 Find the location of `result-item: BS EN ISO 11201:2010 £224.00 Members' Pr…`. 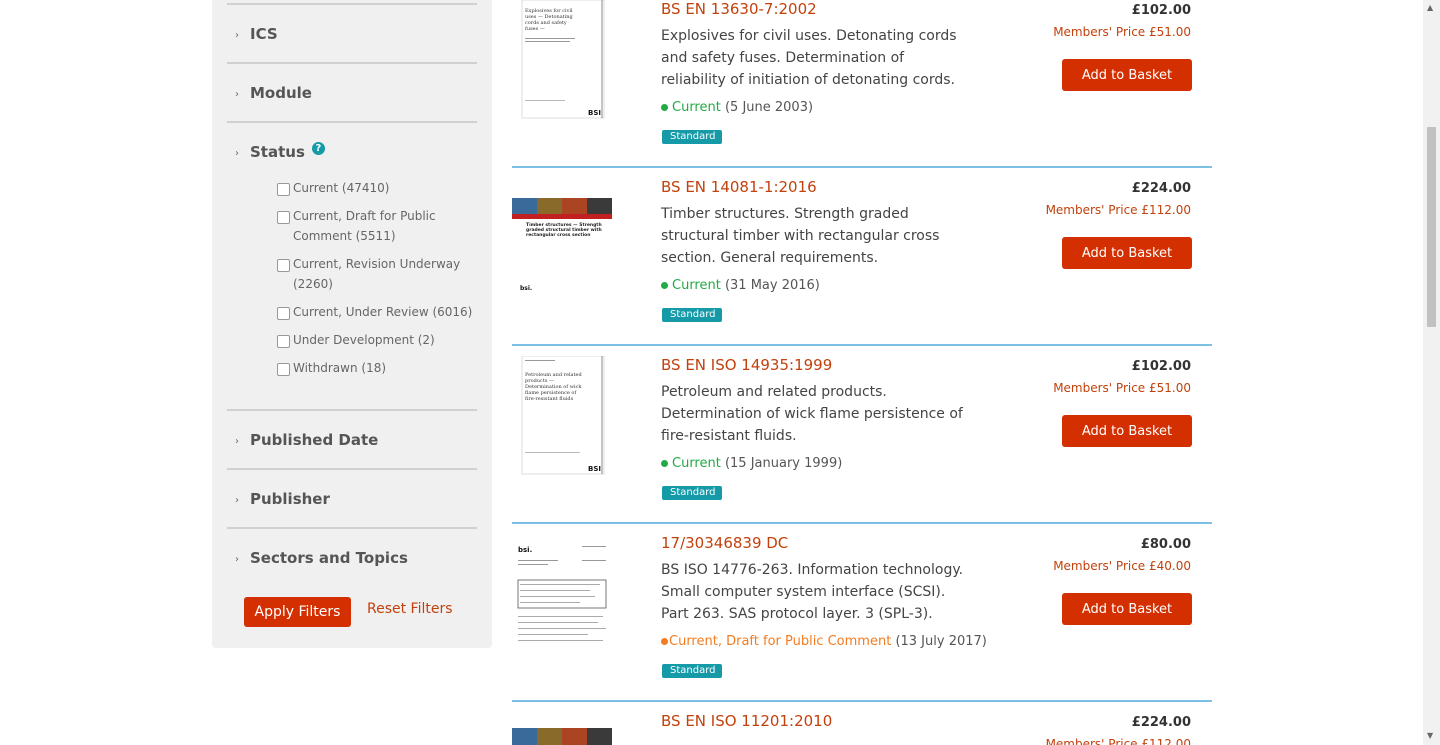

result-item: BS EN ISO 11201:2010 £224.00 Members' Pr… is located at coordinates (862, 722).